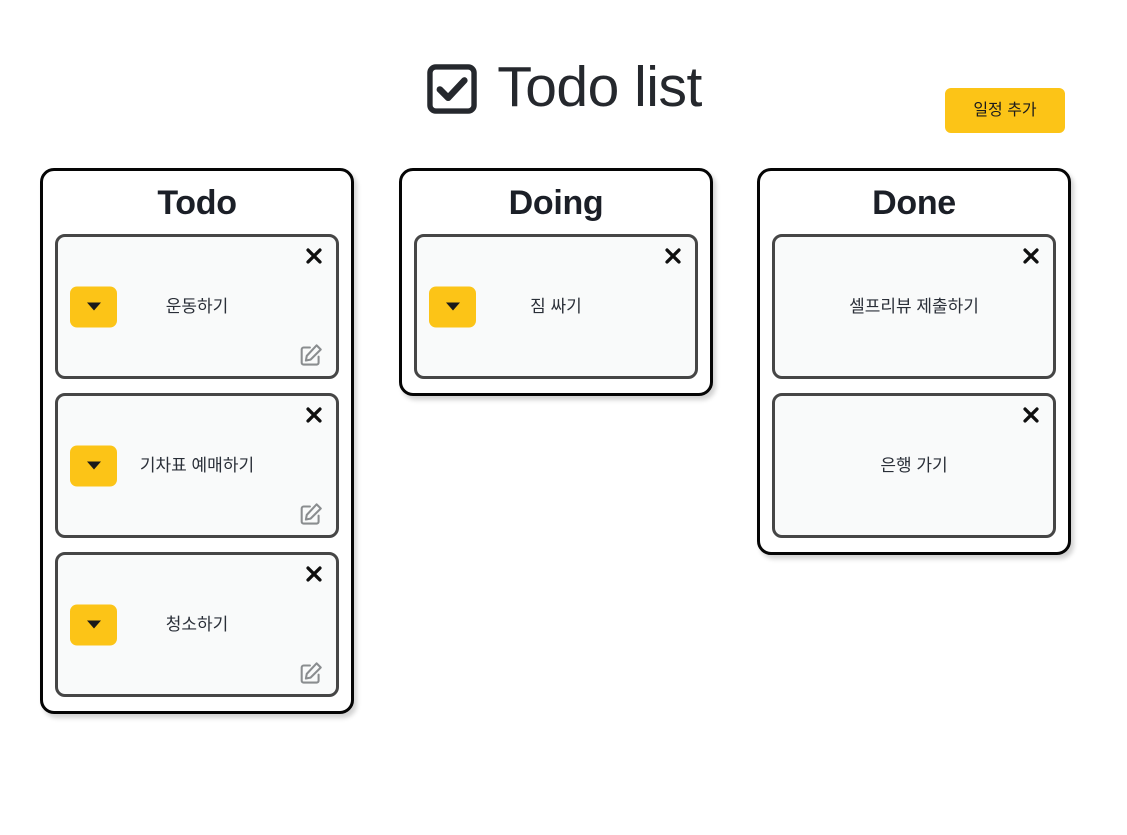  I want to click on task-card: 운동하기, so click(197, 307).